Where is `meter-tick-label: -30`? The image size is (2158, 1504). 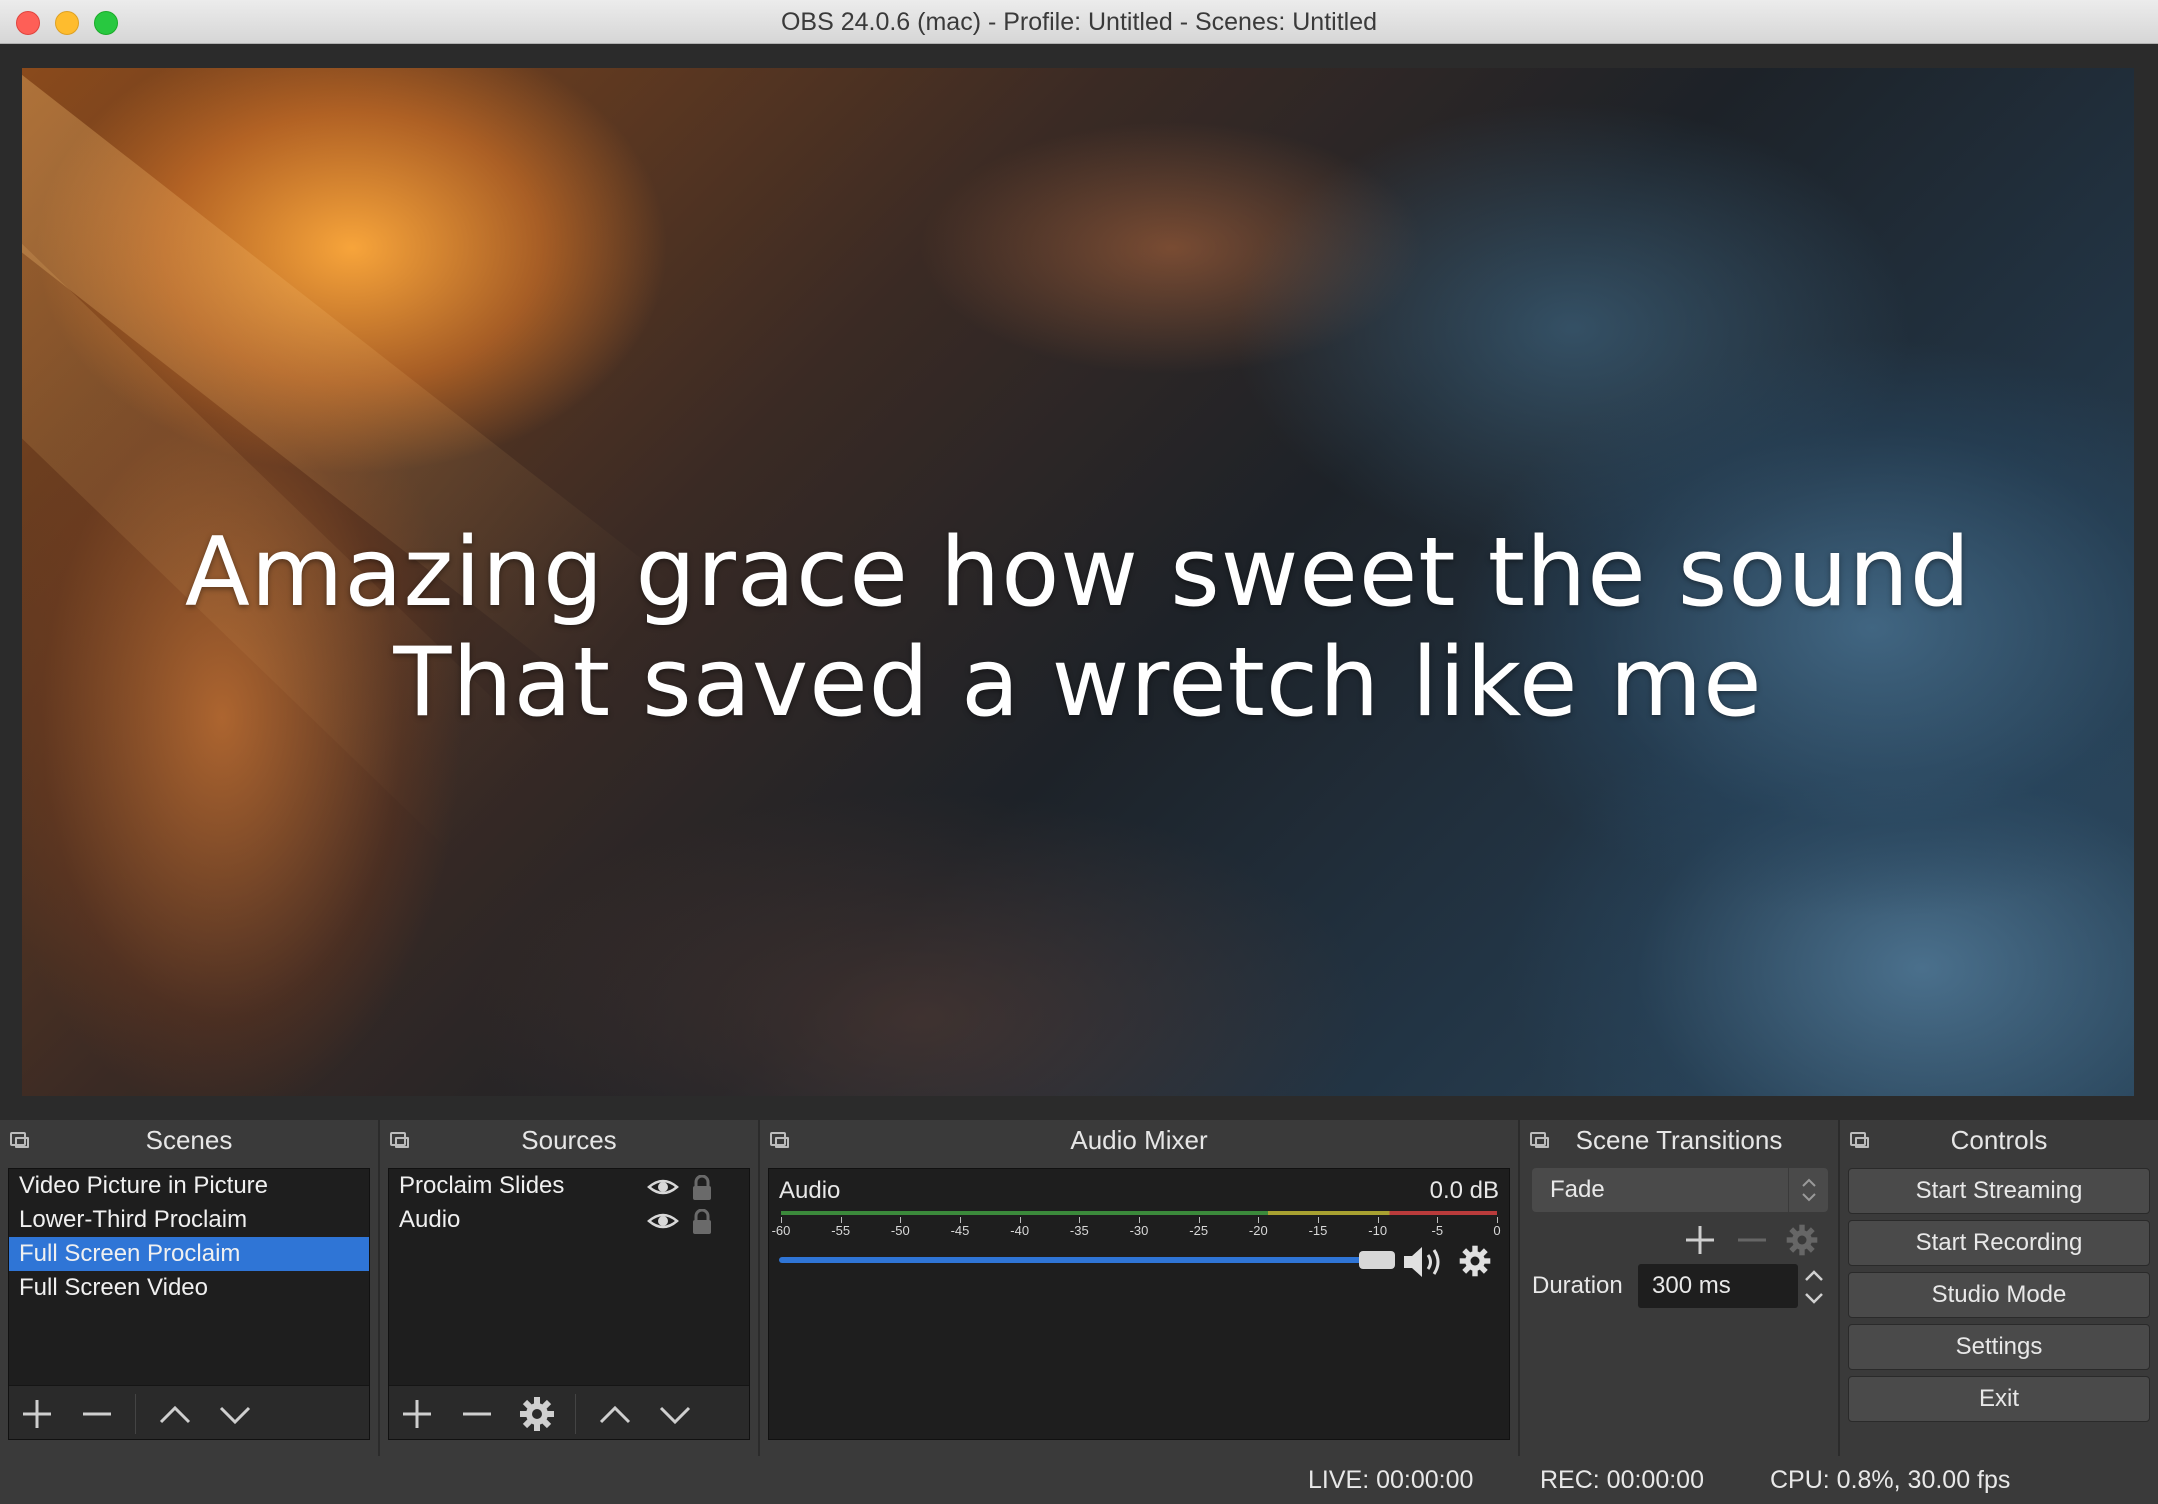 meter-tick-label: -30 is located at coordinates (1139, 1230).